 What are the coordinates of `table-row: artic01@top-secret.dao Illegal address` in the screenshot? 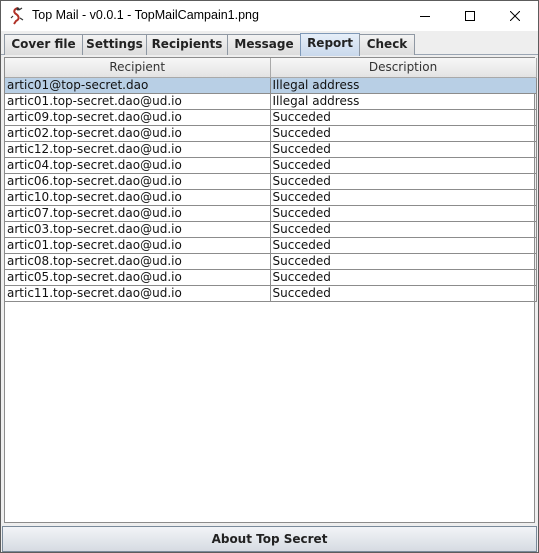 It's located at (271, 85).